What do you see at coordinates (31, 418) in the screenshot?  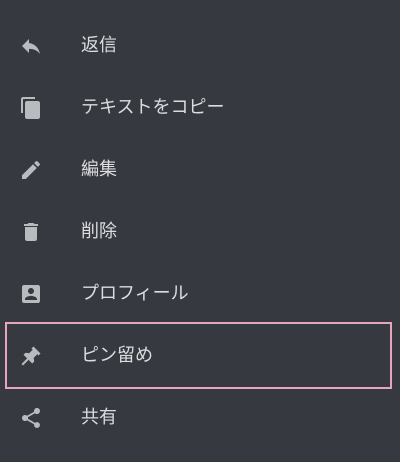 I see `share-icon` at bounding box center [31, 418].